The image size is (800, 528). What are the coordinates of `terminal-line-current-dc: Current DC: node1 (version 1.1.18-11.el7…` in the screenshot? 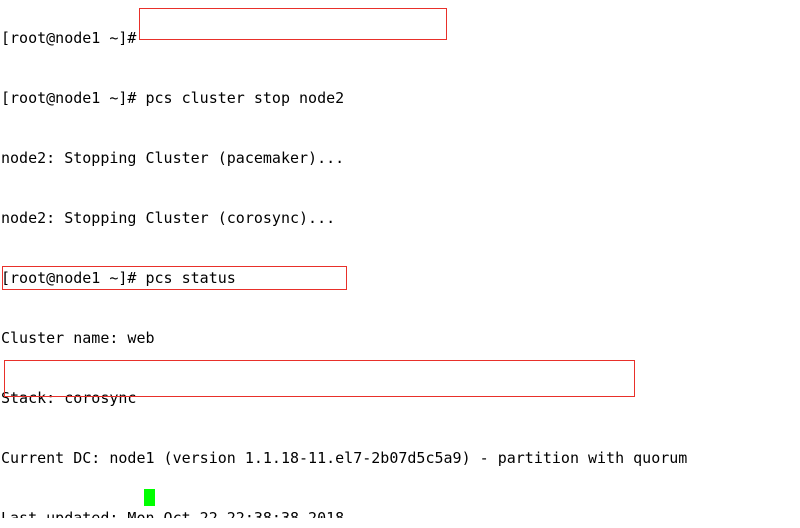 It's located at (344, 458).